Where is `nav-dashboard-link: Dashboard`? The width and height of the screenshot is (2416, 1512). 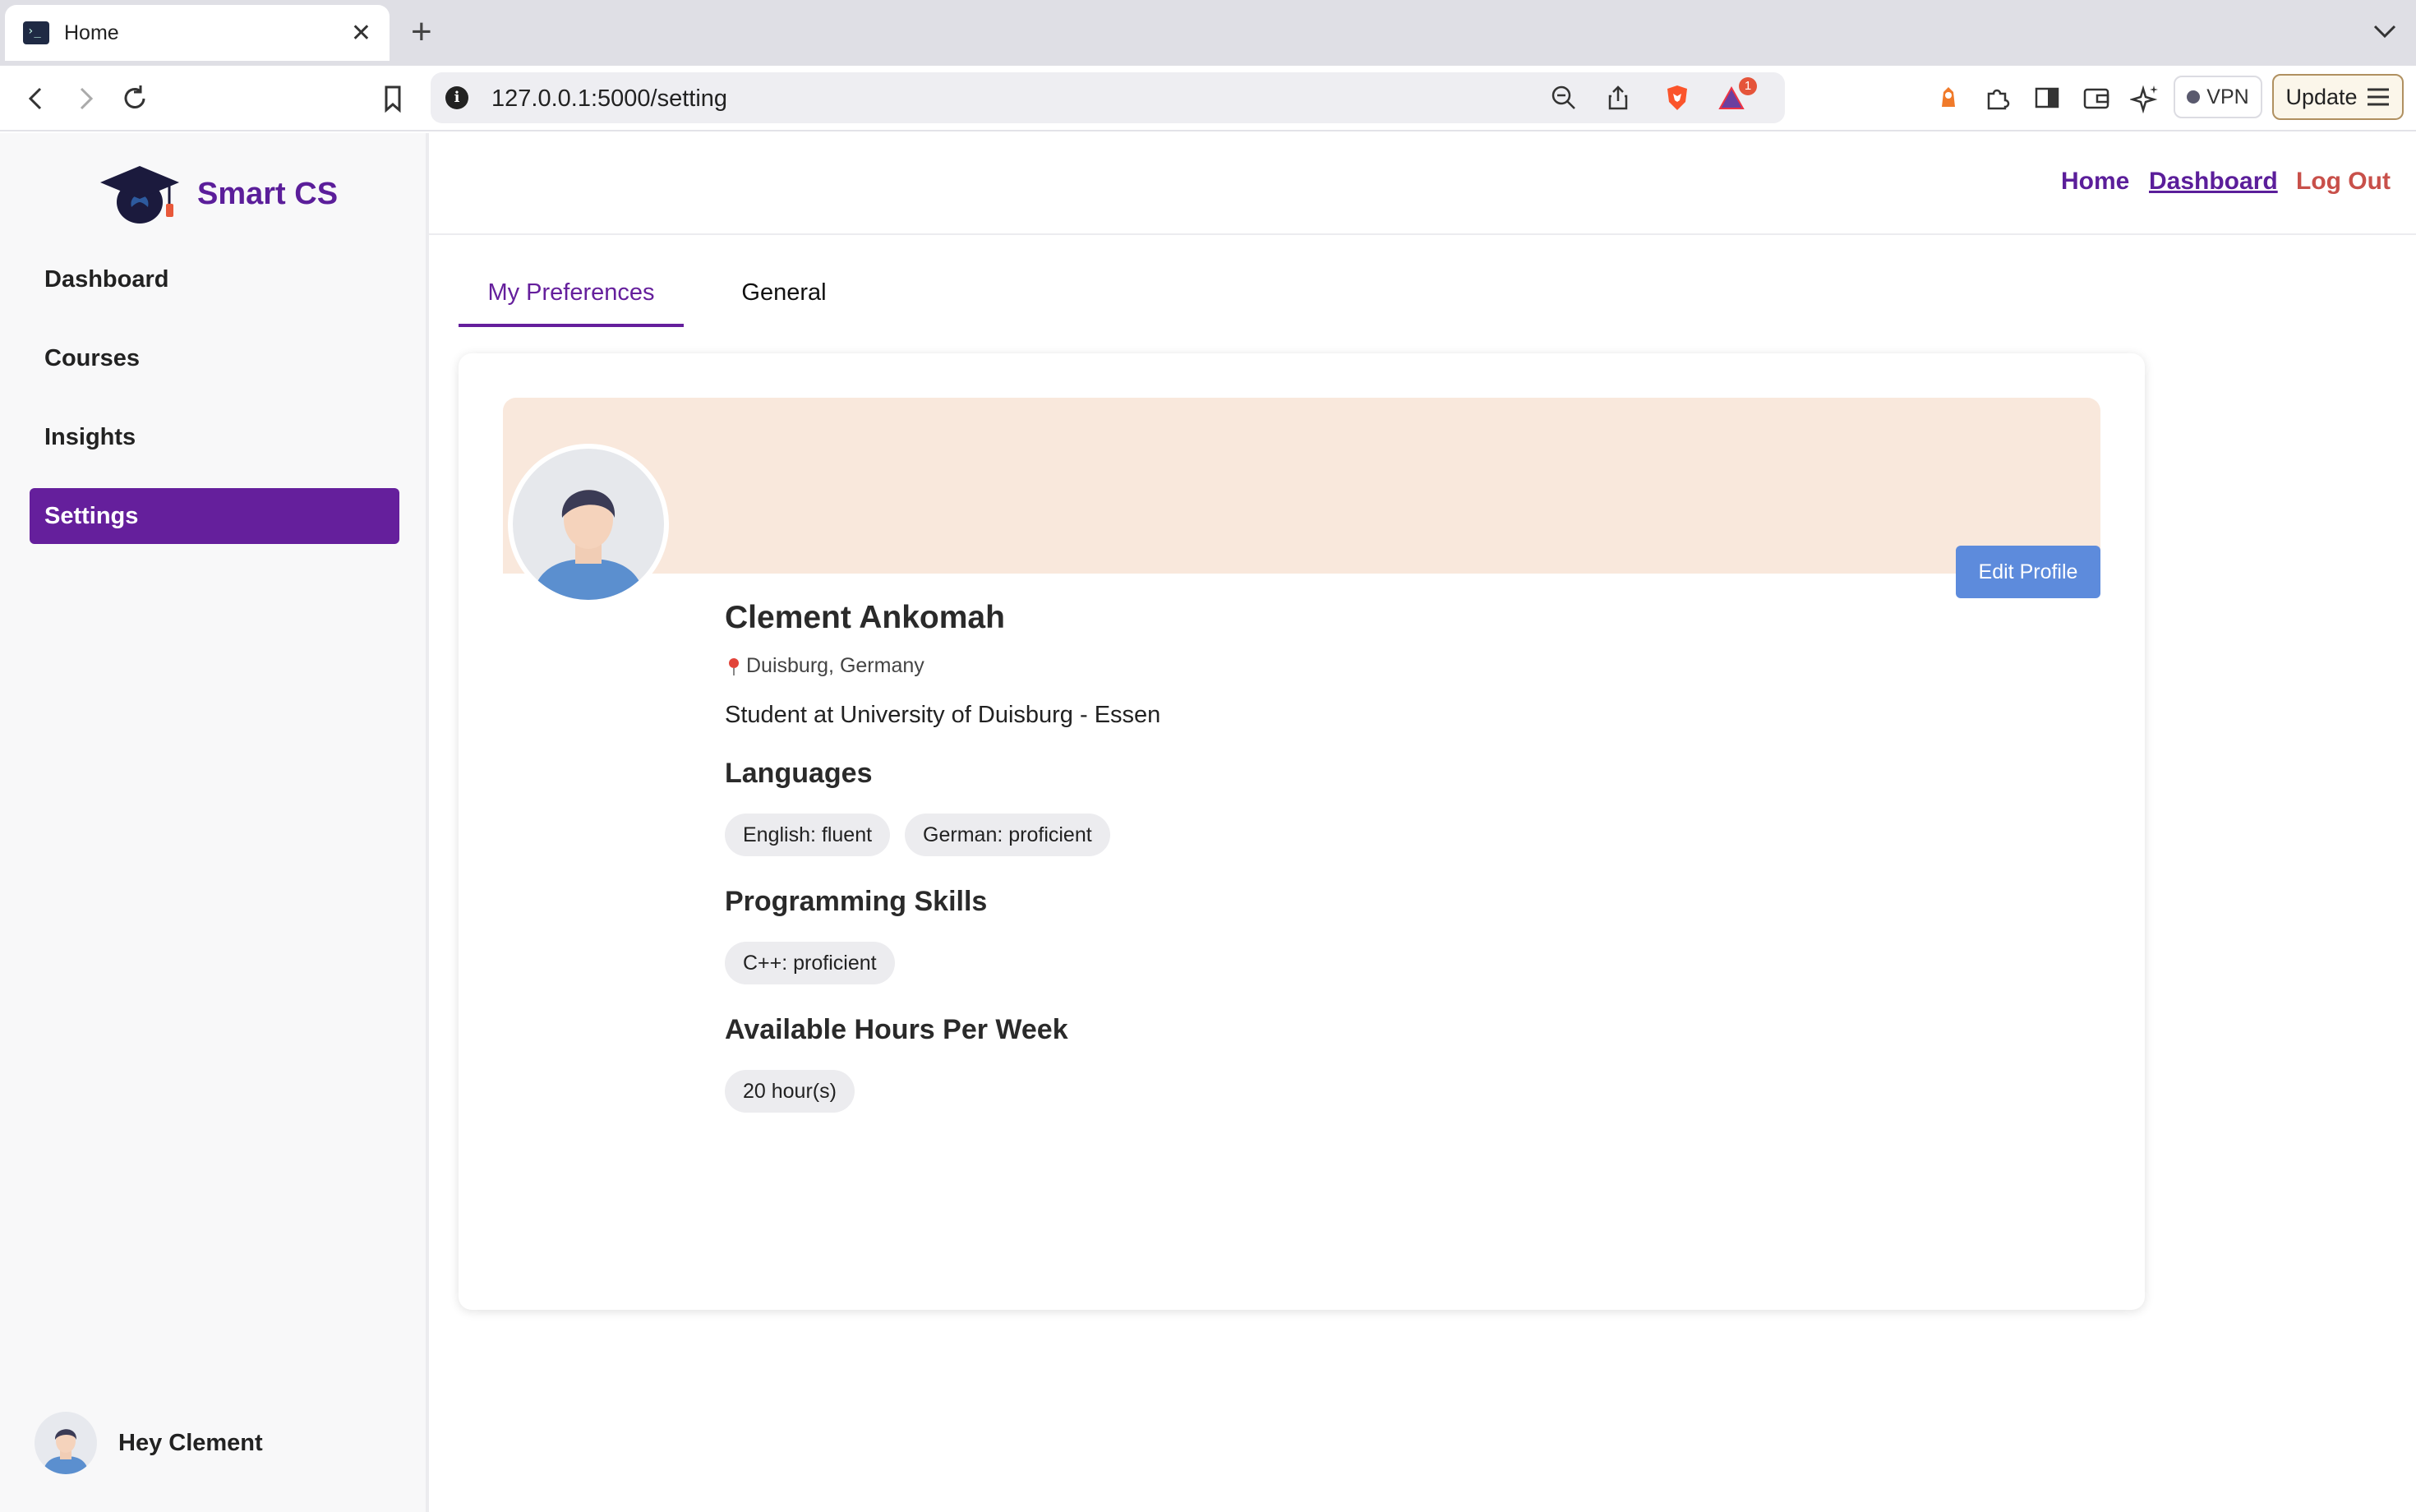
nav-dashboard-link: Dashboard is located at coordinates (2214, 182).